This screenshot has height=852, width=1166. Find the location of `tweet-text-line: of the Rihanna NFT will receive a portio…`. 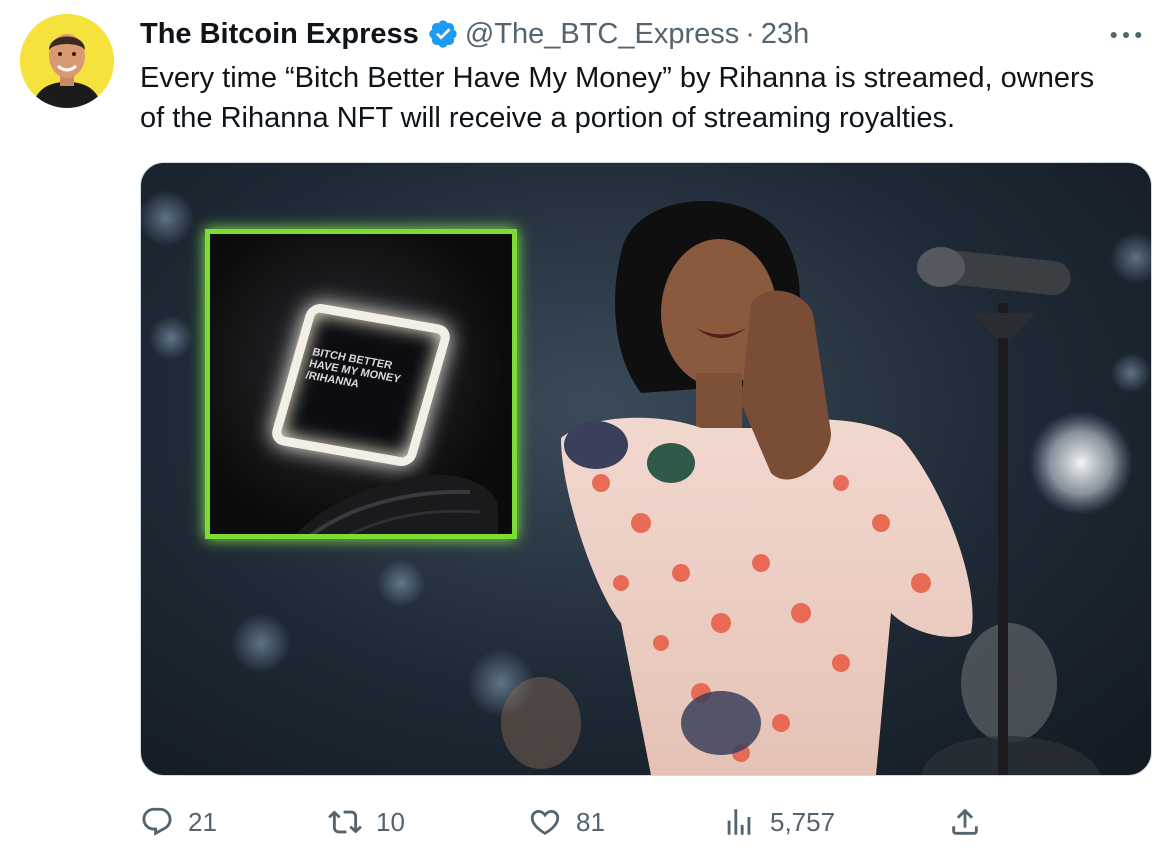

tweet-text-line: of the Rihanna NFT will receive a portio… is located at coordinates (548, 118).